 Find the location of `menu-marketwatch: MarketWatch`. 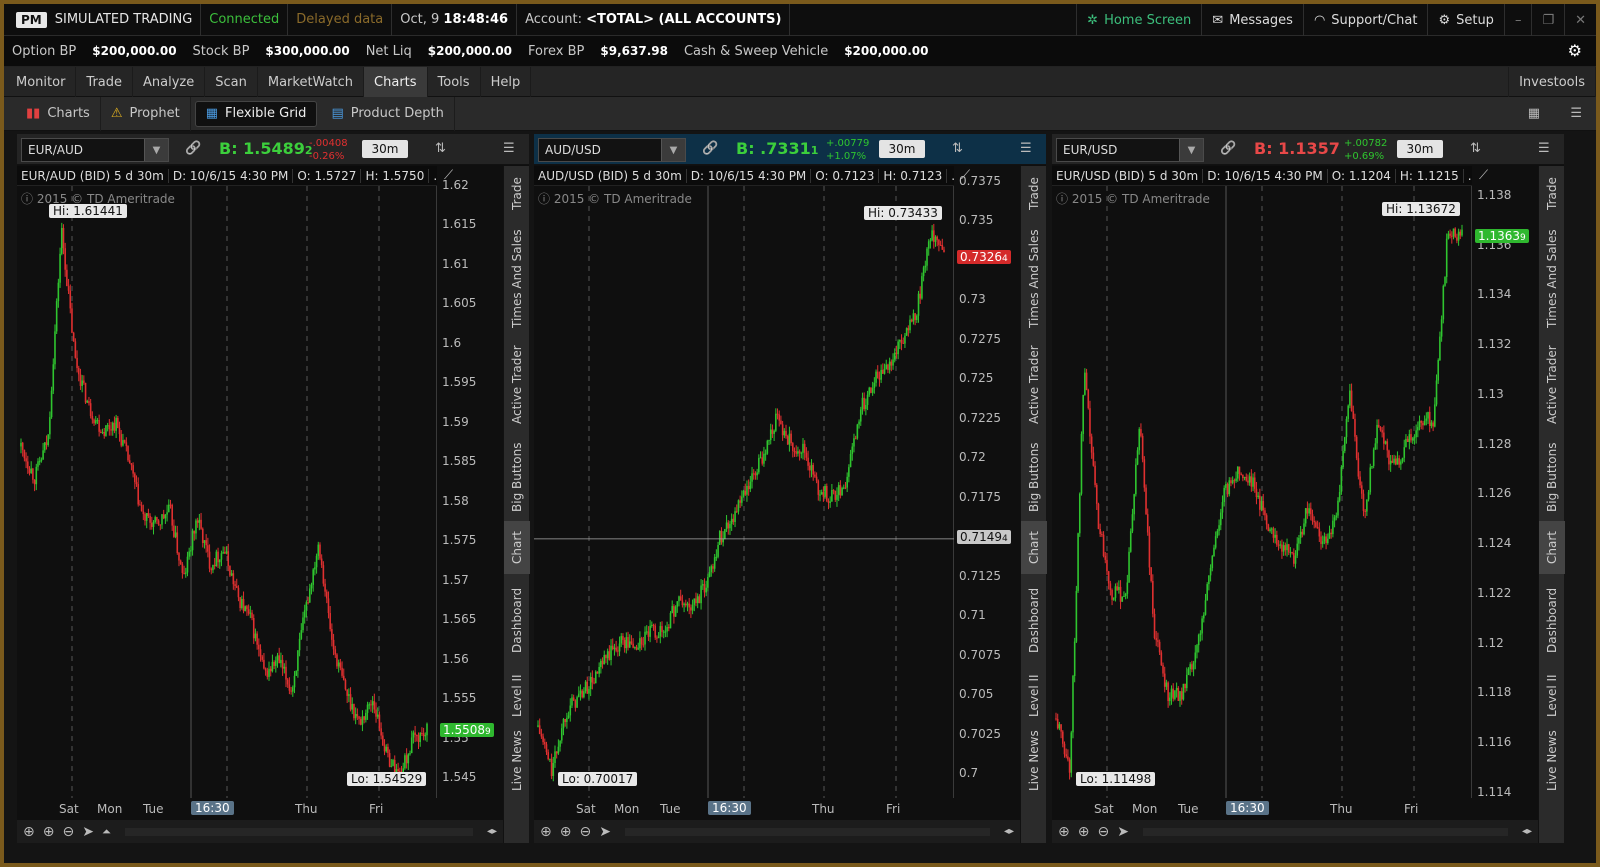

menu-marketwatch: MarketWatch is located at coordinates (311, 82).